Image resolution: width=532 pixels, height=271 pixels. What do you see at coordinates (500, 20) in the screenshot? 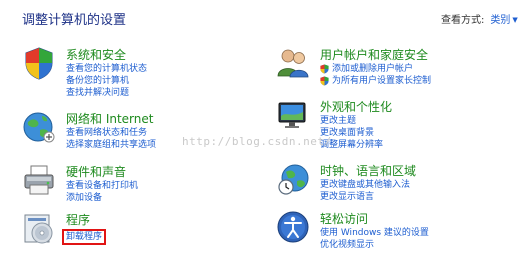
I see `view-by-dropdown: 类别` at bounding box center [500, 20].